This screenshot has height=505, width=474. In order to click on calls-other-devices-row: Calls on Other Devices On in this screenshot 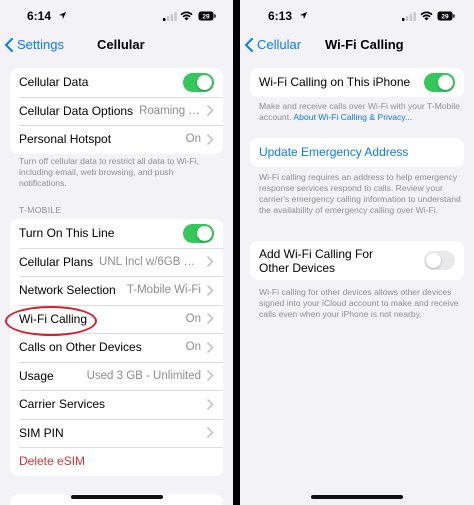, I will do `click(116, 347)`.